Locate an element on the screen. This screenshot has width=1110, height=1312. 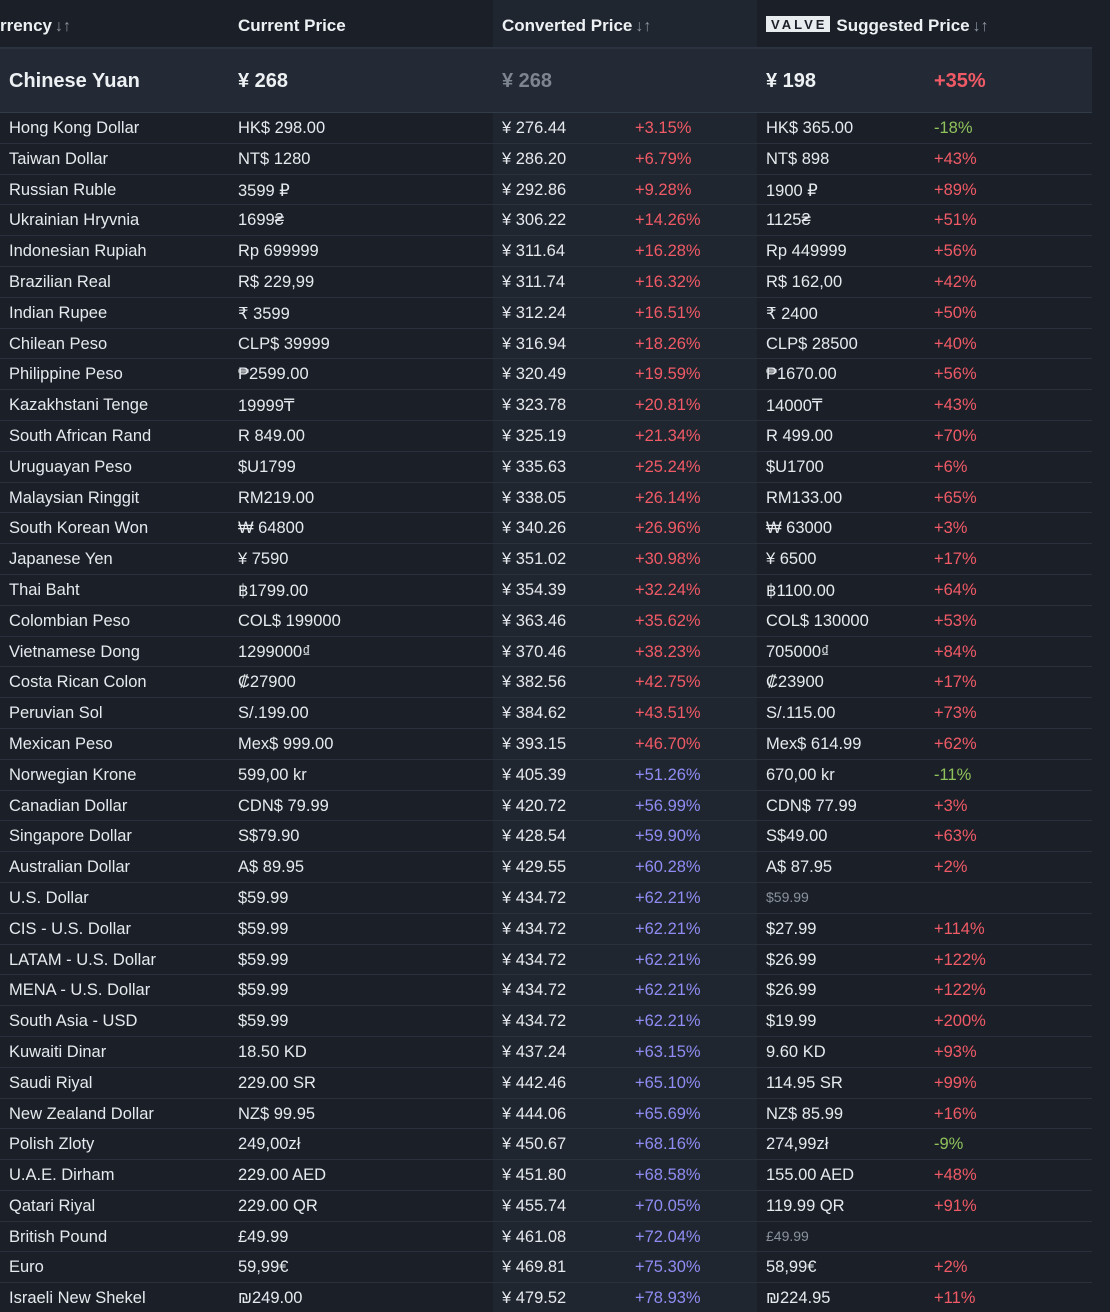
converted-percent: +68.16% is located at coordinates (668, 1144).